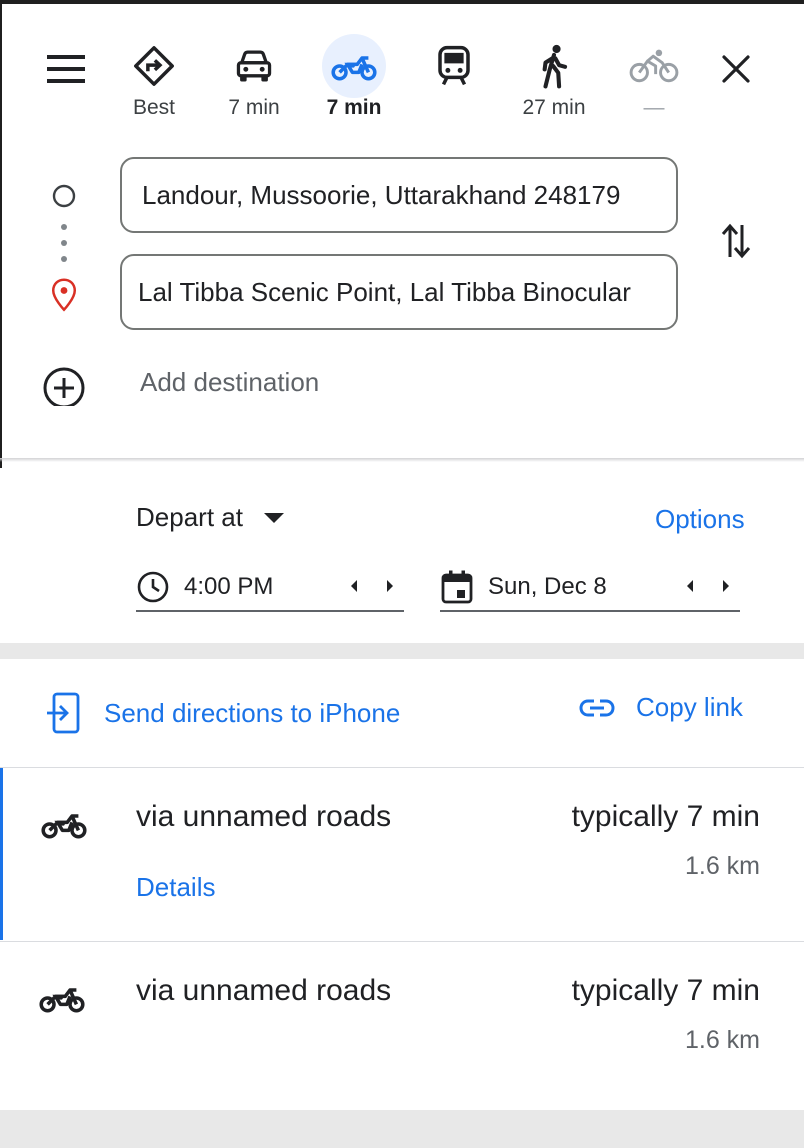  Describe the element at coordinates (457, 587) in the screenshot. I see `calendar-icon` at that location.